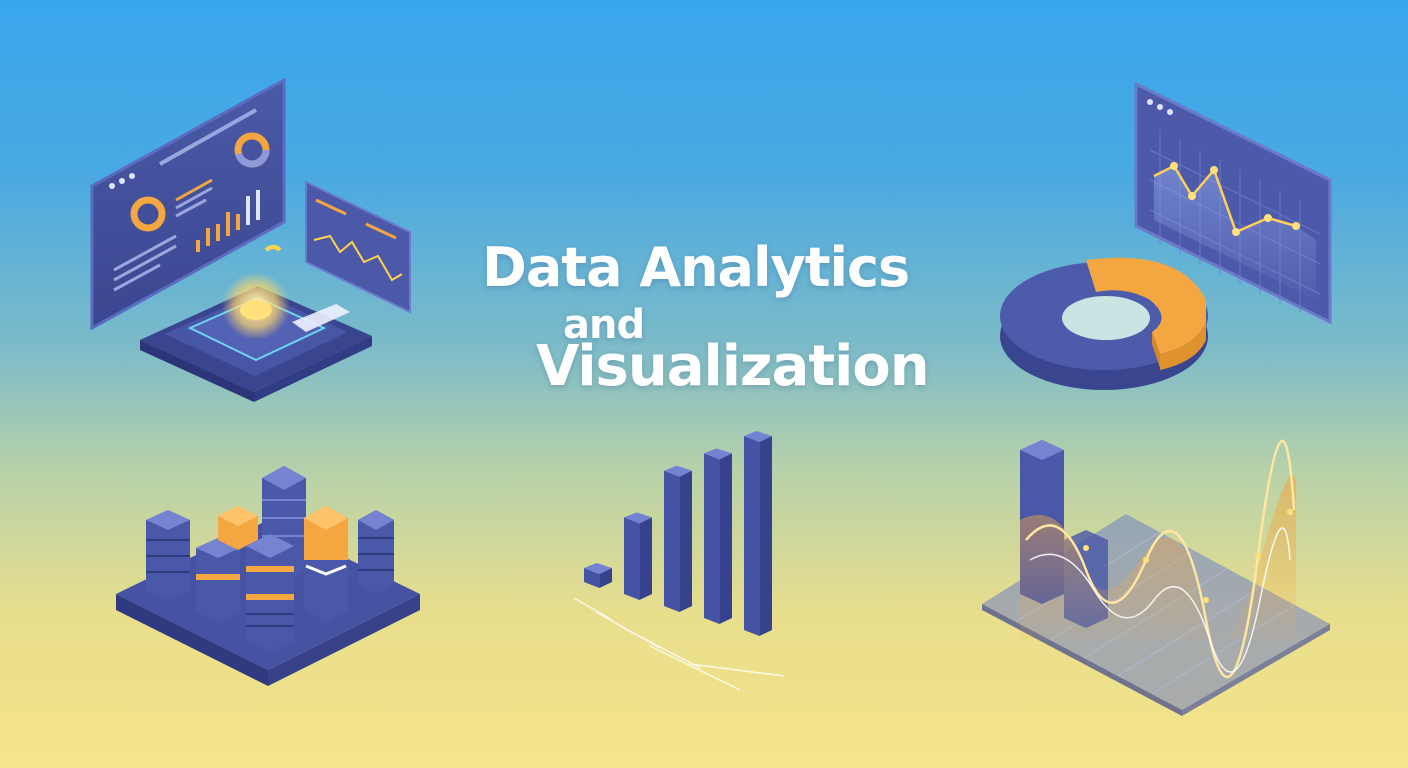 The image size is (1408, 768). I want to click on dashboard-illustration, so click(250, 239).